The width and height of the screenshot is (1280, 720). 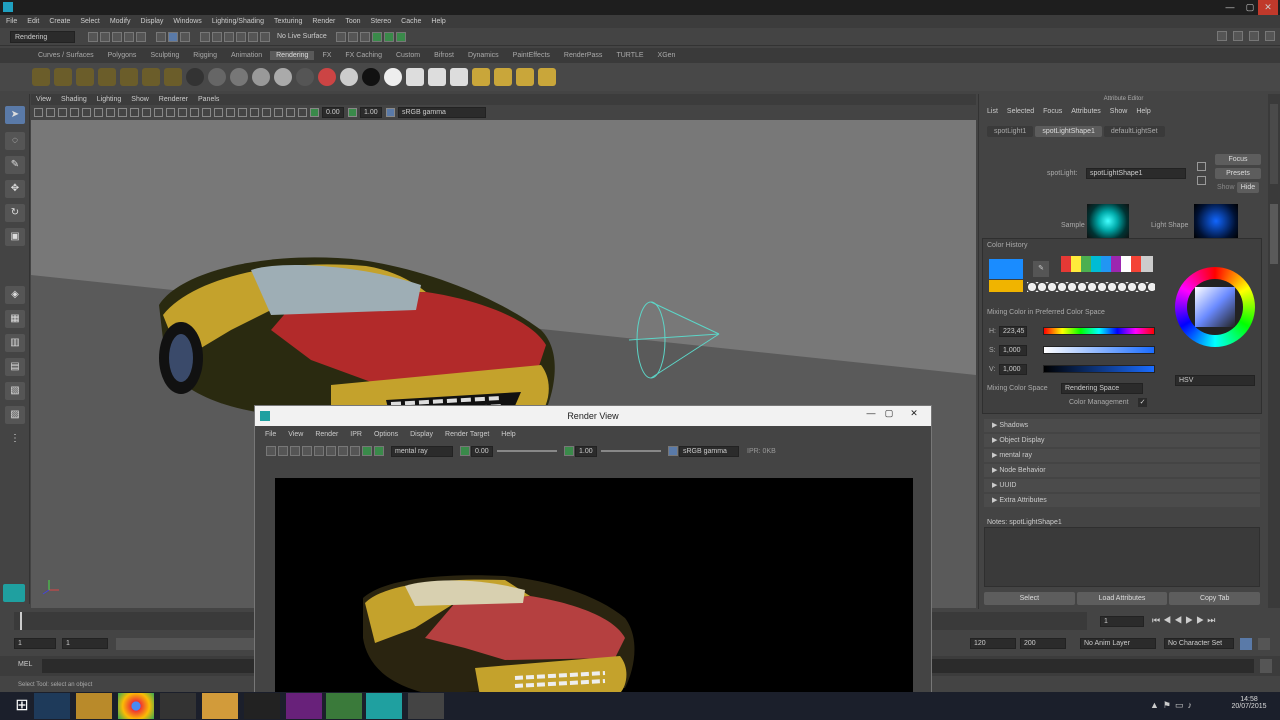 What do you see at coordinates (1043, 643) in the screenshot?
I see `end-frame-field: 200` at bounding box center [1043, 643].